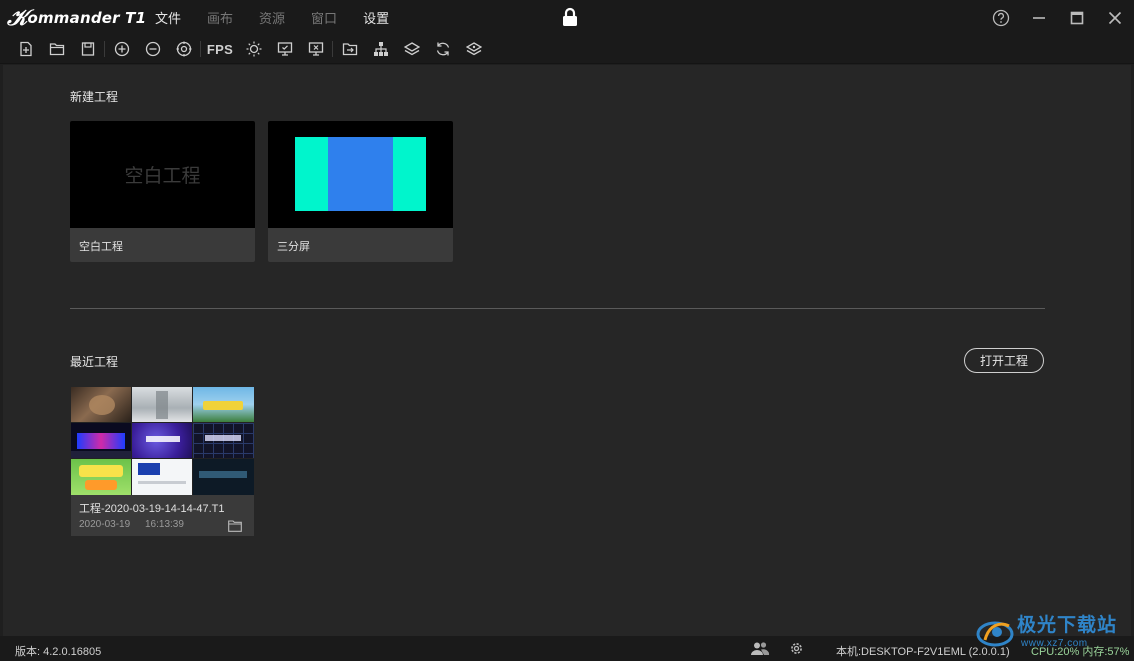  I want to click on hierarchy-button, so click(380, 49).